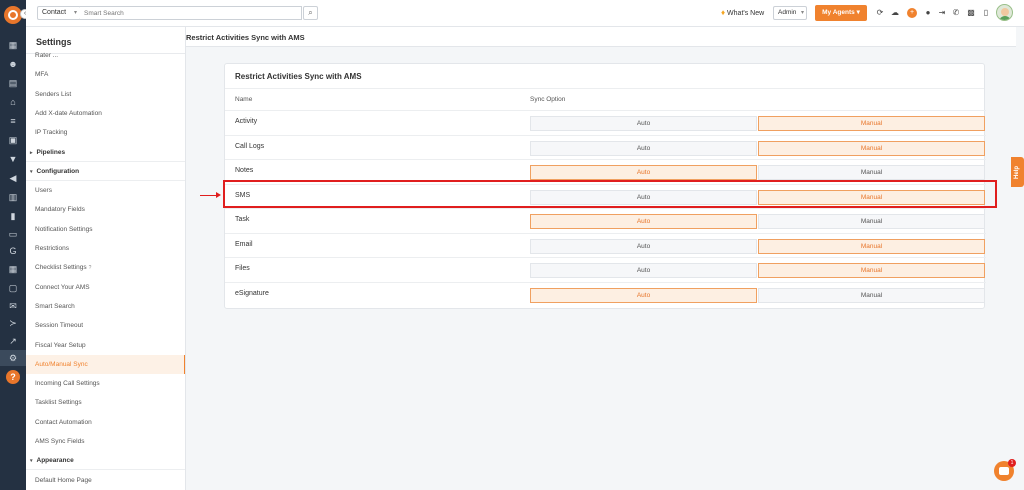 Image resolution: width=1024 pixels, height=490 pixels. Describe the element at coordinates (43, 191) in the screenshot. I see `settings-item-label: Users` at that location.